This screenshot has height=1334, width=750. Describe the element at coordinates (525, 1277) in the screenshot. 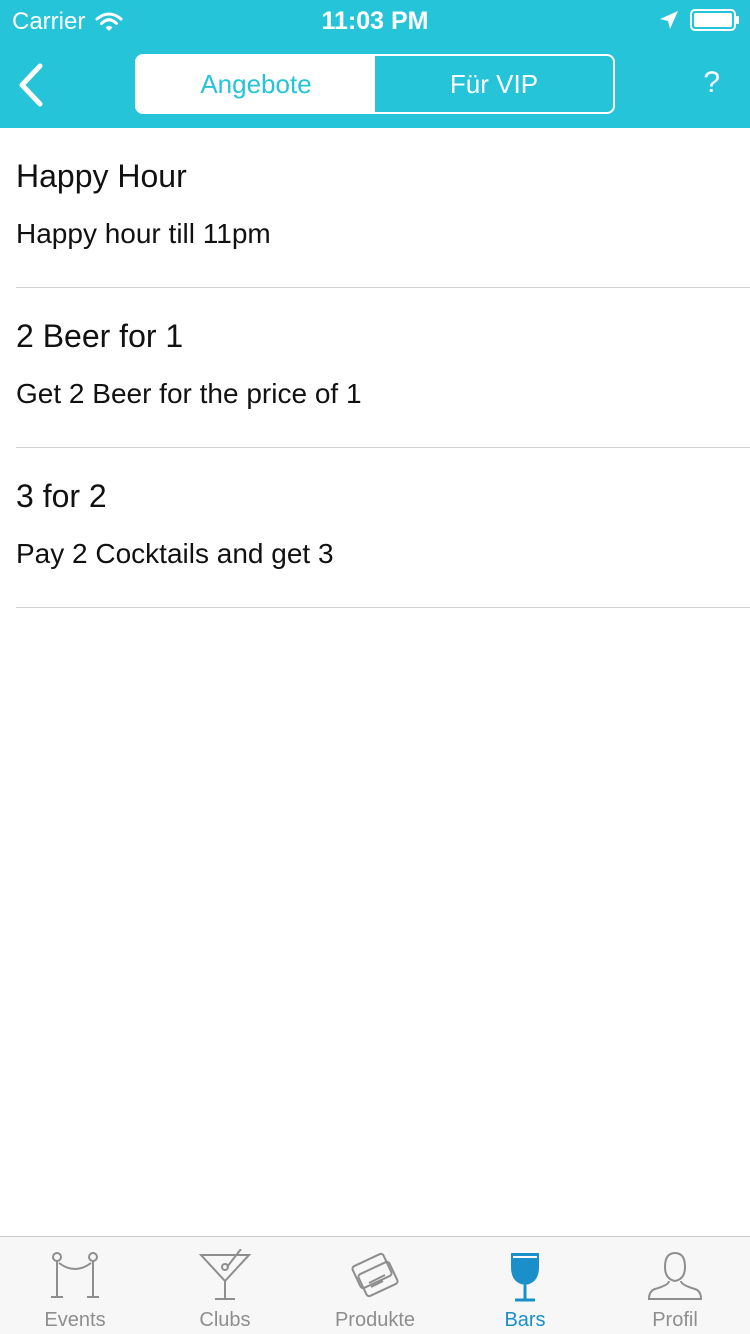

I see `wine-glass-icon` at that location.